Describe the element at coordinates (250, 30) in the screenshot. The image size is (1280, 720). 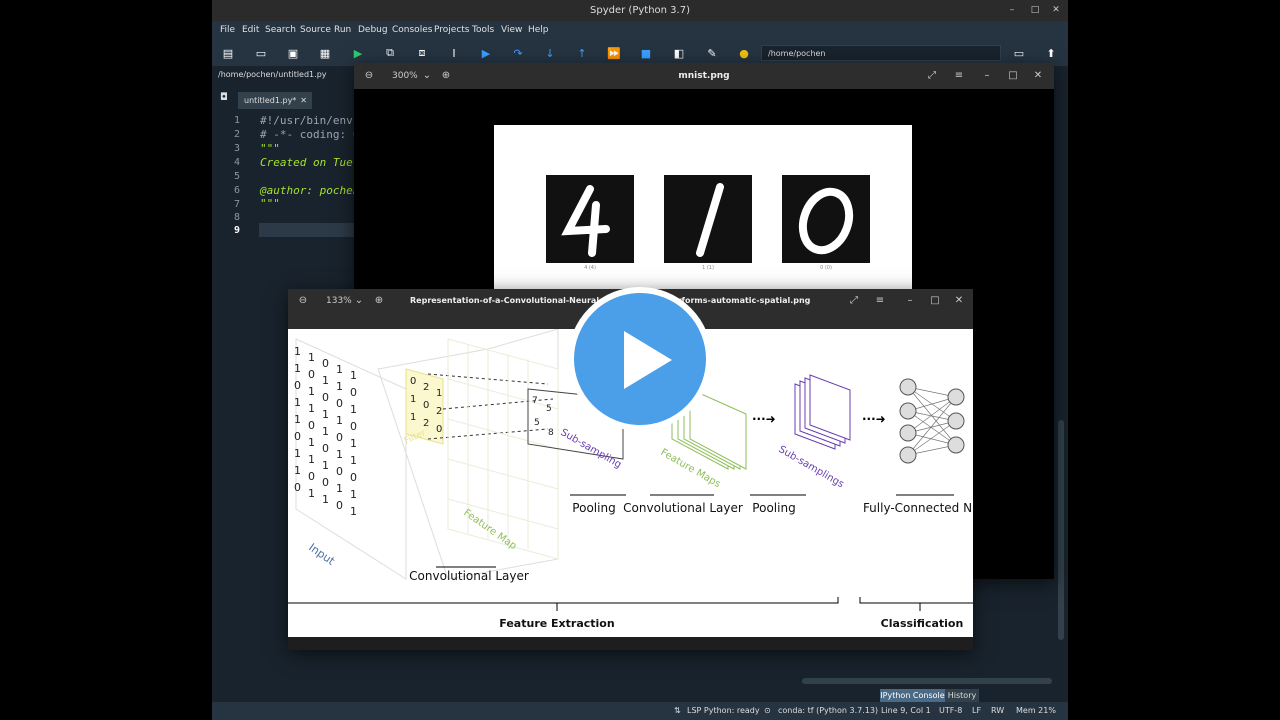
I see `menu-edit: Edit` at that location.